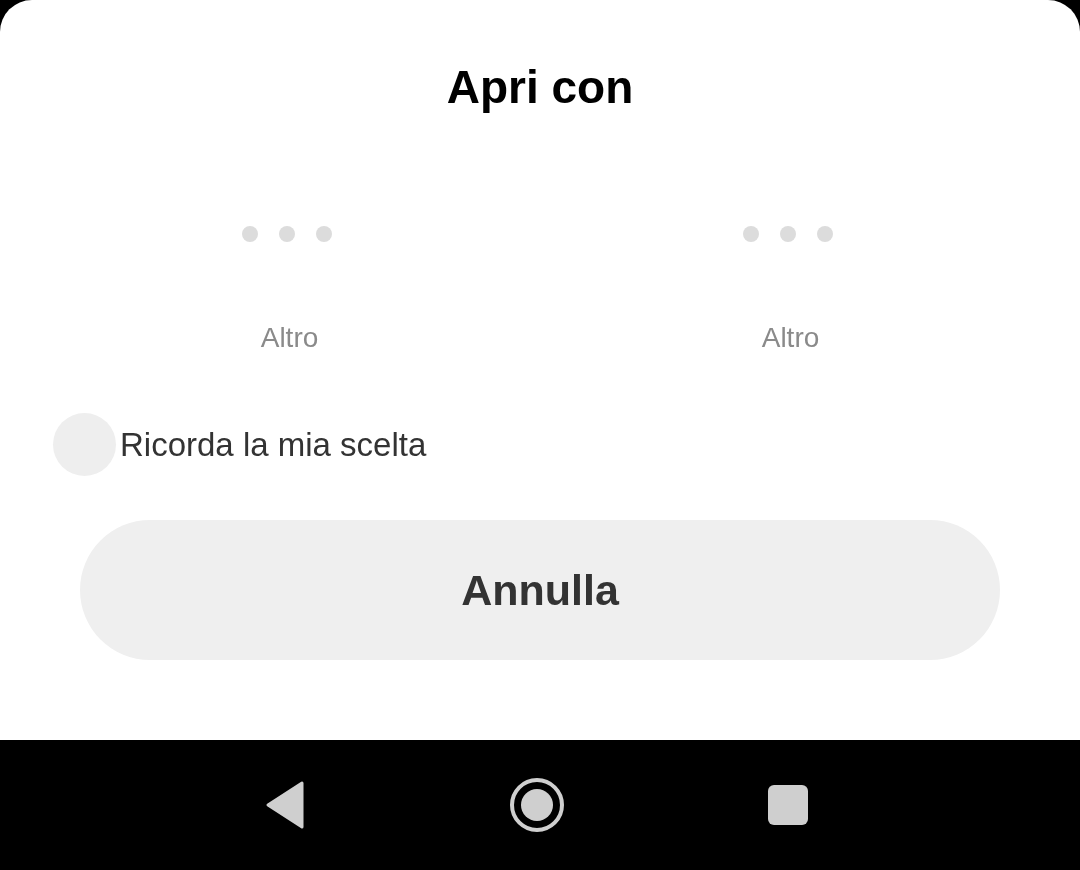 This screenshot has height=870, width=1080. I want to click on recents-icon, so click(788, 805).